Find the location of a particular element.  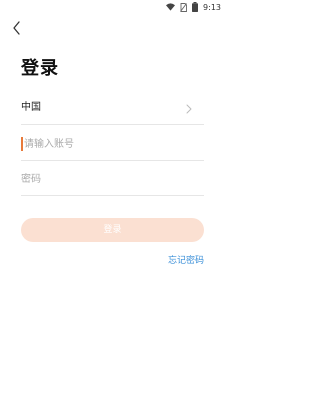

country-selector: 中国 is located at coordinates (112, 109).